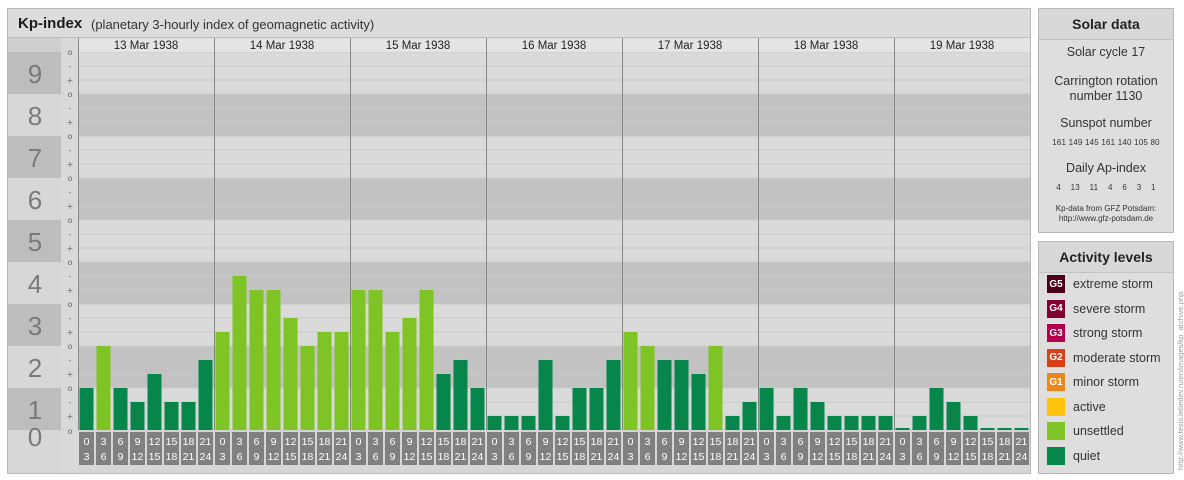 This screenshot has height=480, width=1184. What do you see at coordinates (1106, 96) in the screenshot?
I see `carrington-rotation-number: number 1130` at bounding box center [1106, 96].